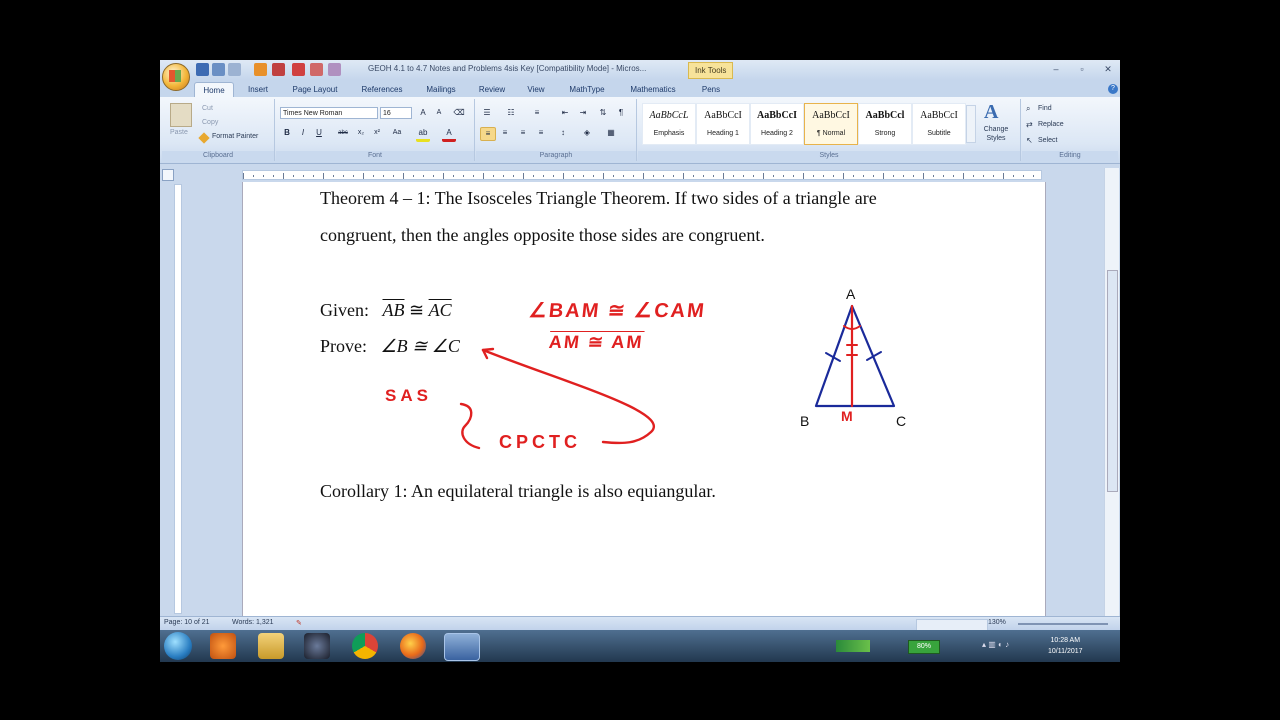  Describe the element at coordinates (488, 134) in the screenshot. I see `align-left-icon: ≡` at that location.